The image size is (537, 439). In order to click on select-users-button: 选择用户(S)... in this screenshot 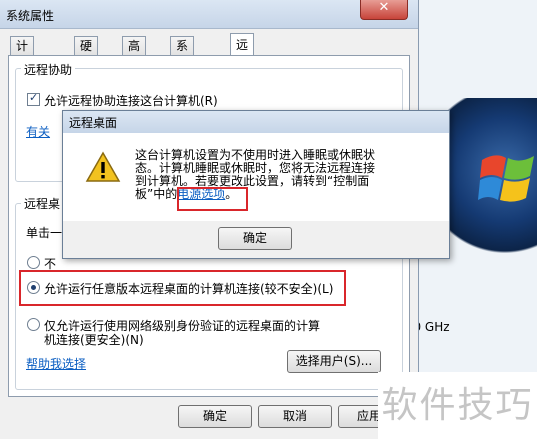, I will do `click(334, 361)`.